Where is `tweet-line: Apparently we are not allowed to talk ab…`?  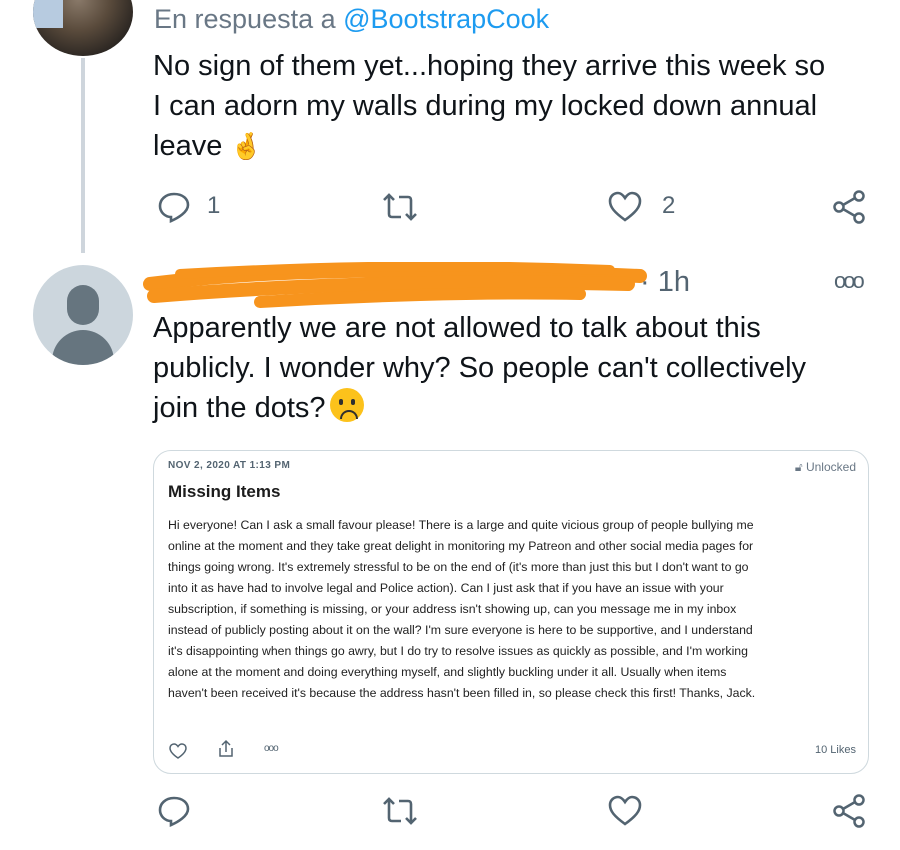 tweet-line: Apparently we are not allowed to talk ab… is located at coordinates (457, 328).